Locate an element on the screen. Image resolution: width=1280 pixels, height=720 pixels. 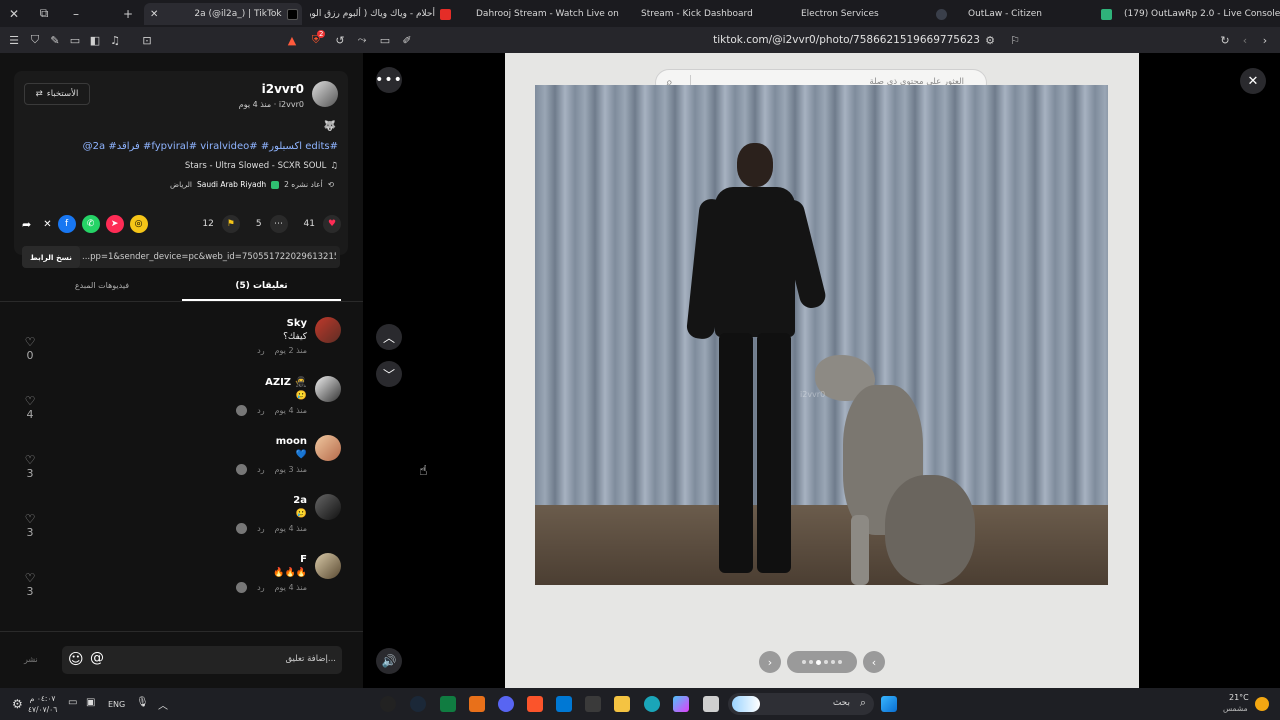
mention-icon: @ is located at coordinates (97, 658).